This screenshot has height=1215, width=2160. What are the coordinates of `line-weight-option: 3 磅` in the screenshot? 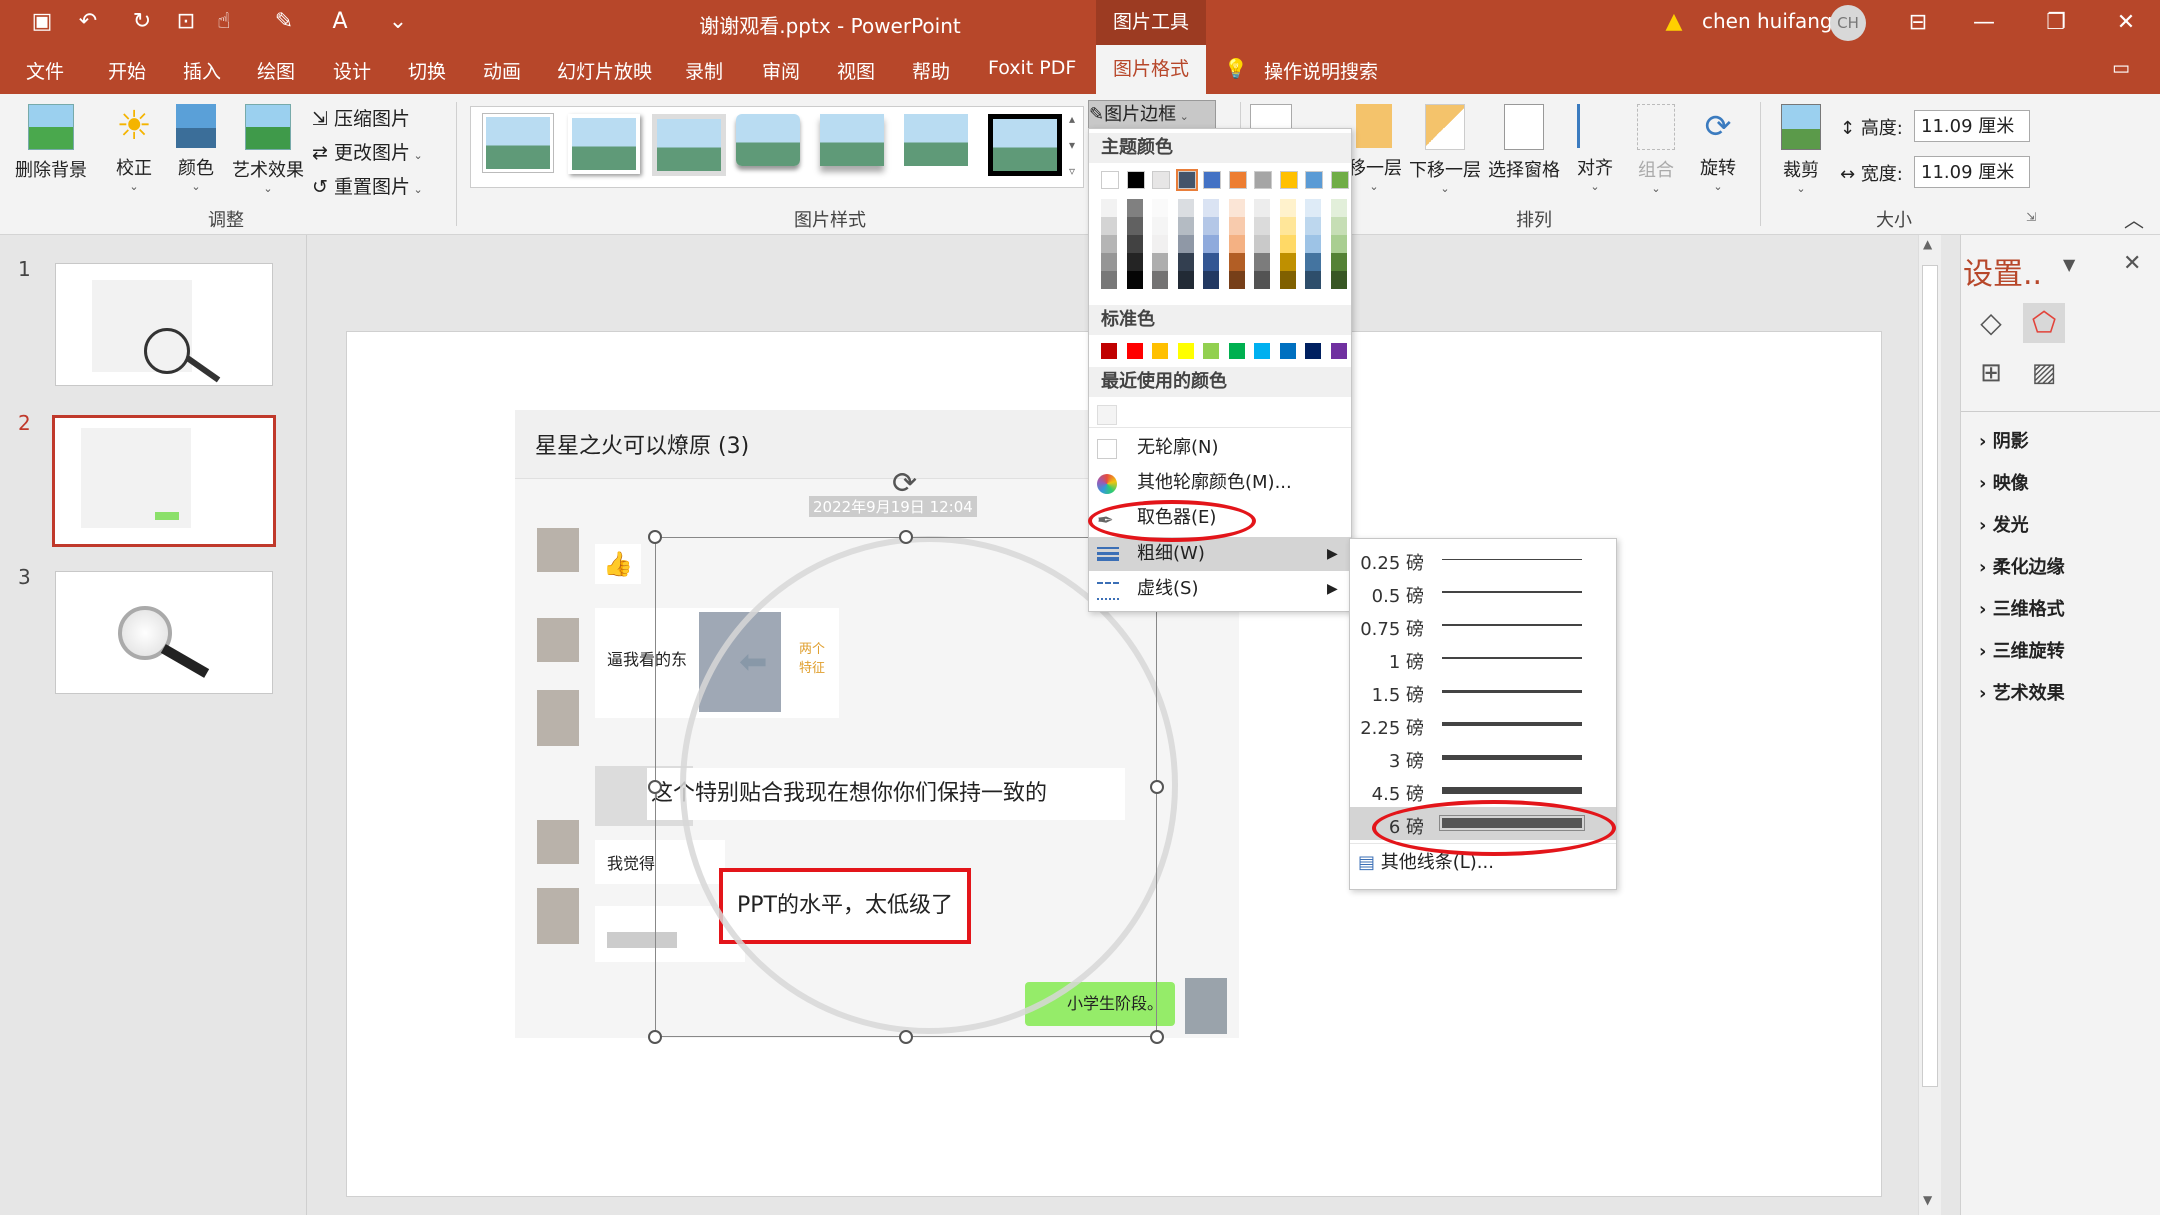 It's located at (1483, 757).